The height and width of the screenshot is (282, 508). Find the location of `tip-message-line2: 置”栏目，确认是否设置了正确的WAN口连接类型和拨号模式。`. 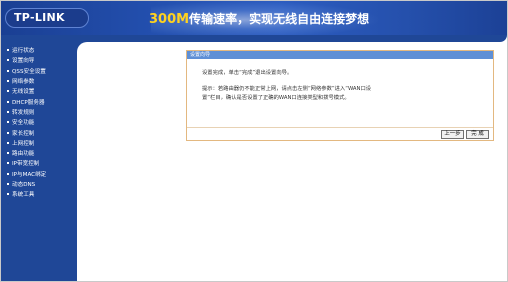

tip-message-line2: 置”栏目，确认是否设置了正确的WAN口连接类型和拨号模式。 is located at coordinates (276, 98).